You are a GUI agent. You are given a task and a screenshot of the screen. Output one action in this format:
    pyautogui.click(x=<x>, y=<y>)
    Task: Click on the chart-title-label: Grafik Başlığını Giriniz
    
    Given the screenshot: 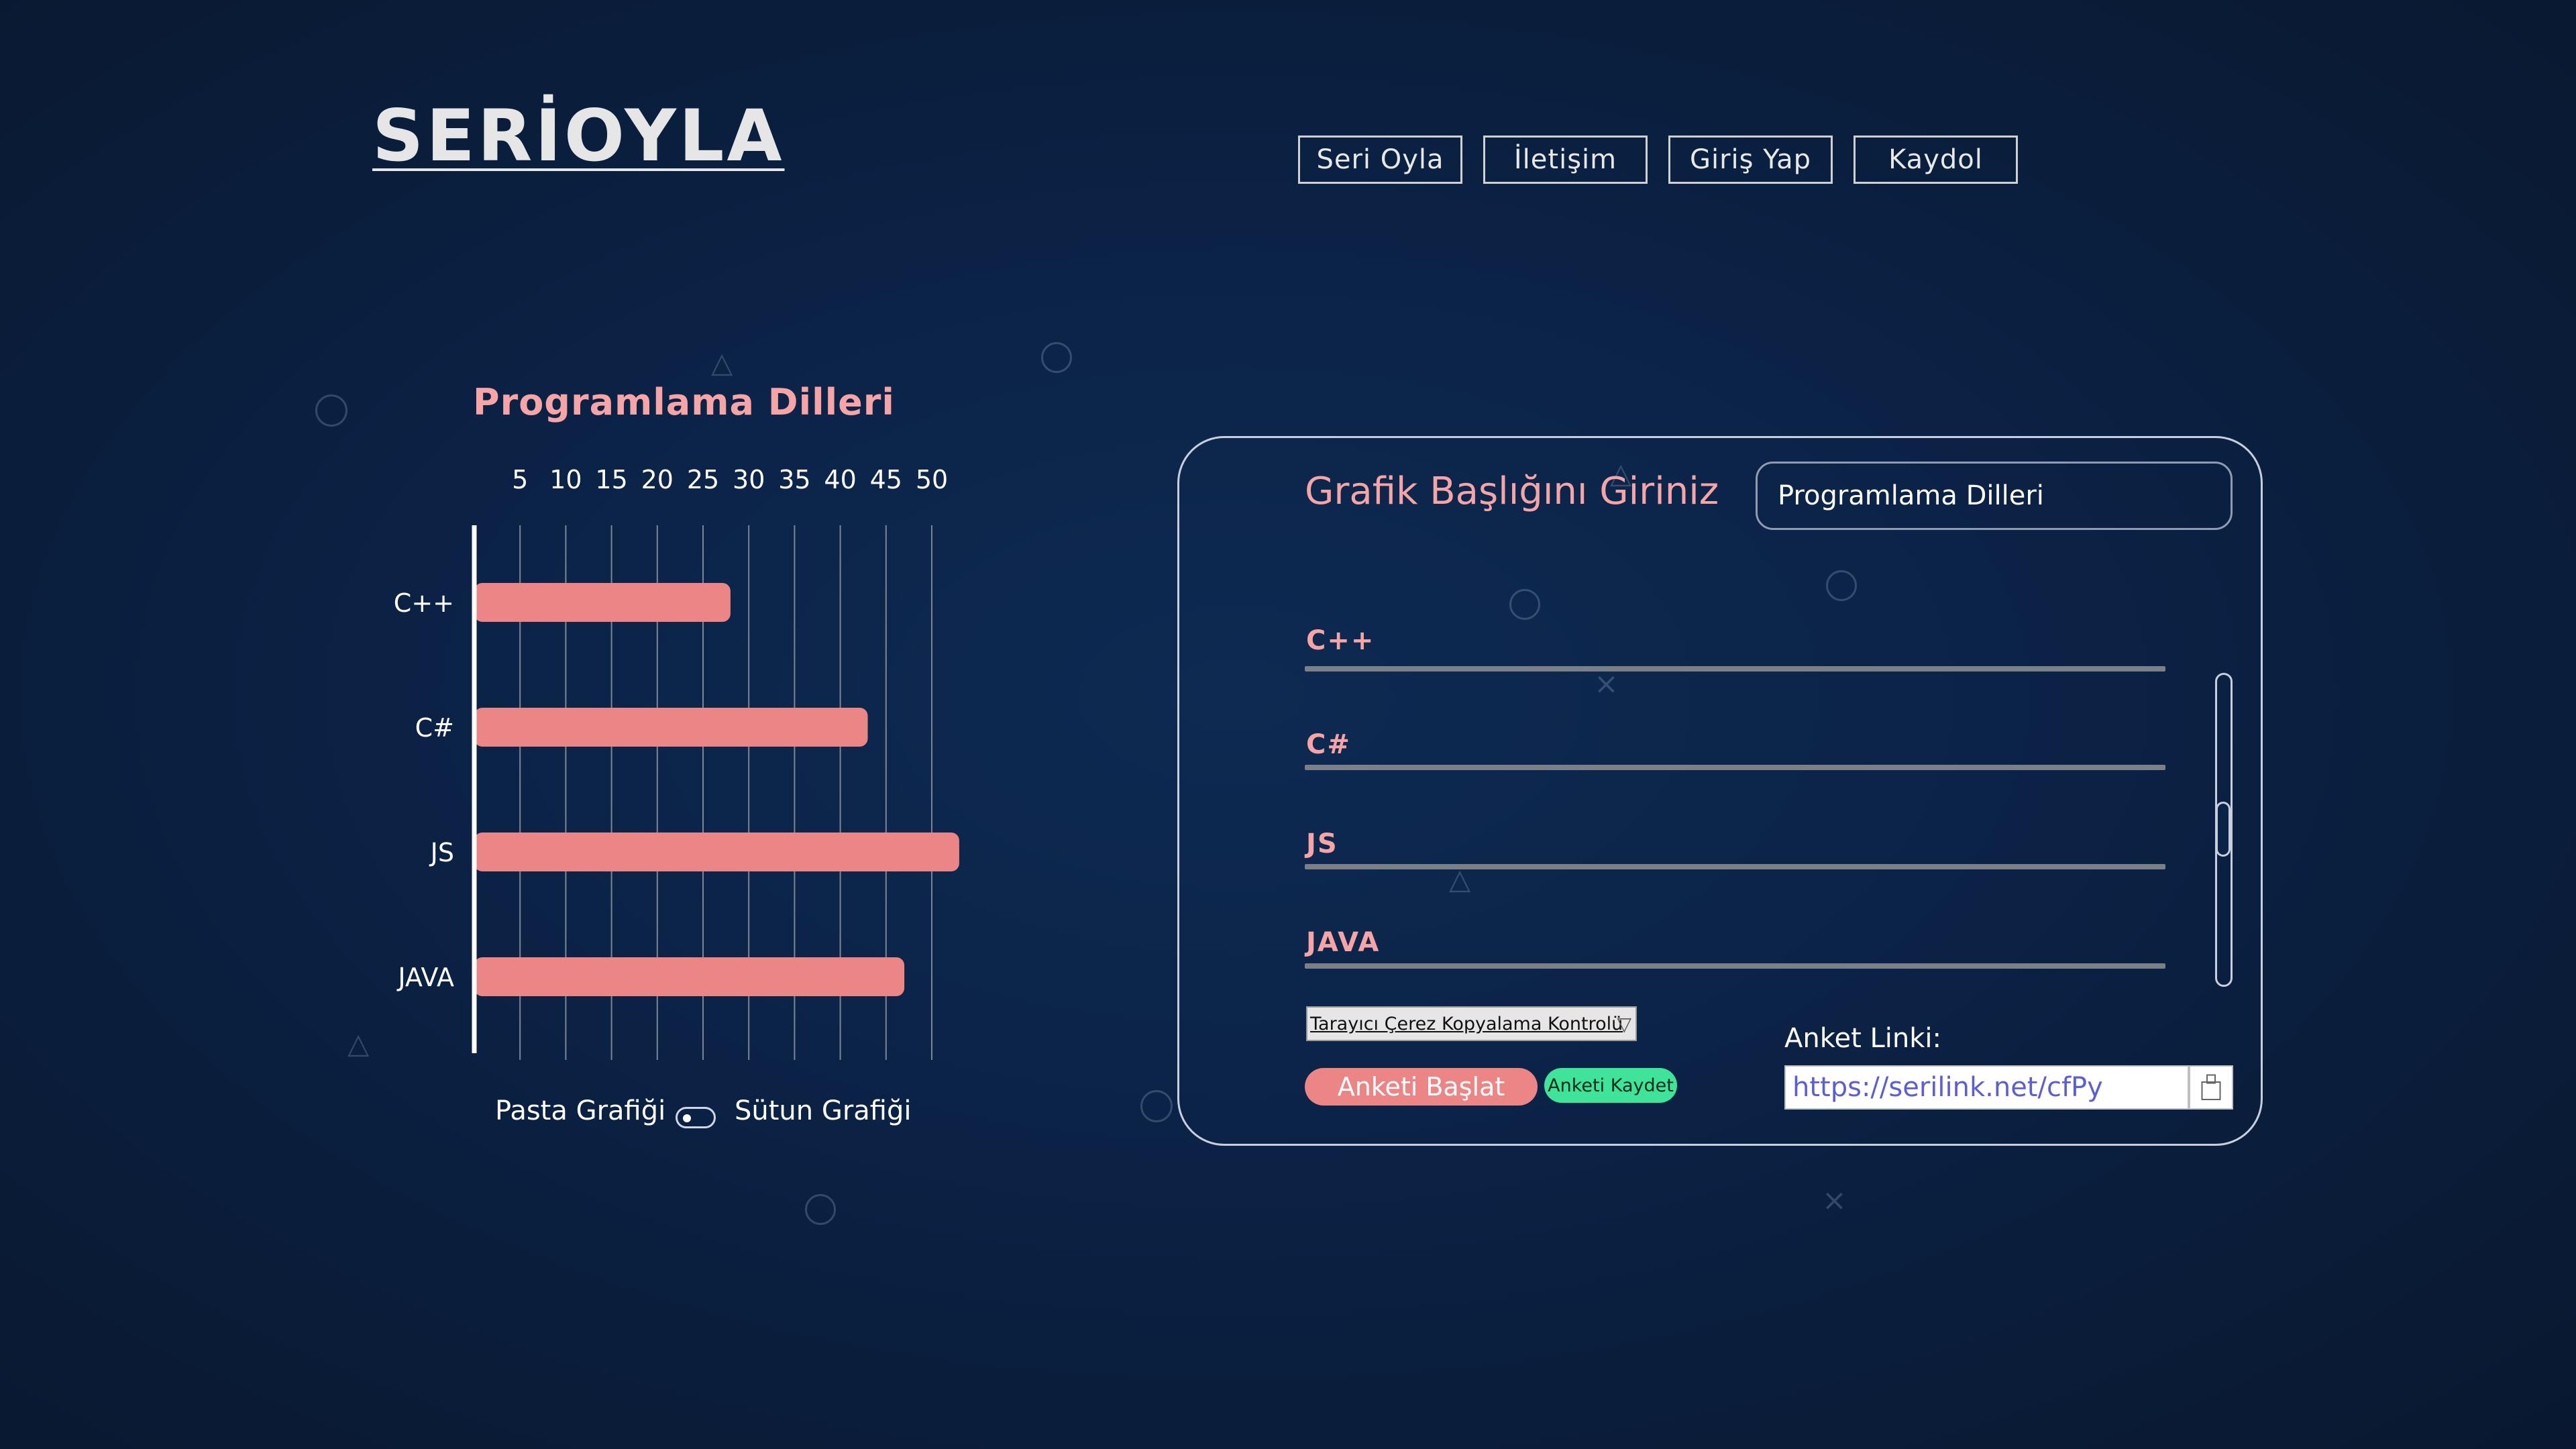 What is the action you would take?
    pyautogui.click(x=1512, y=491)
    